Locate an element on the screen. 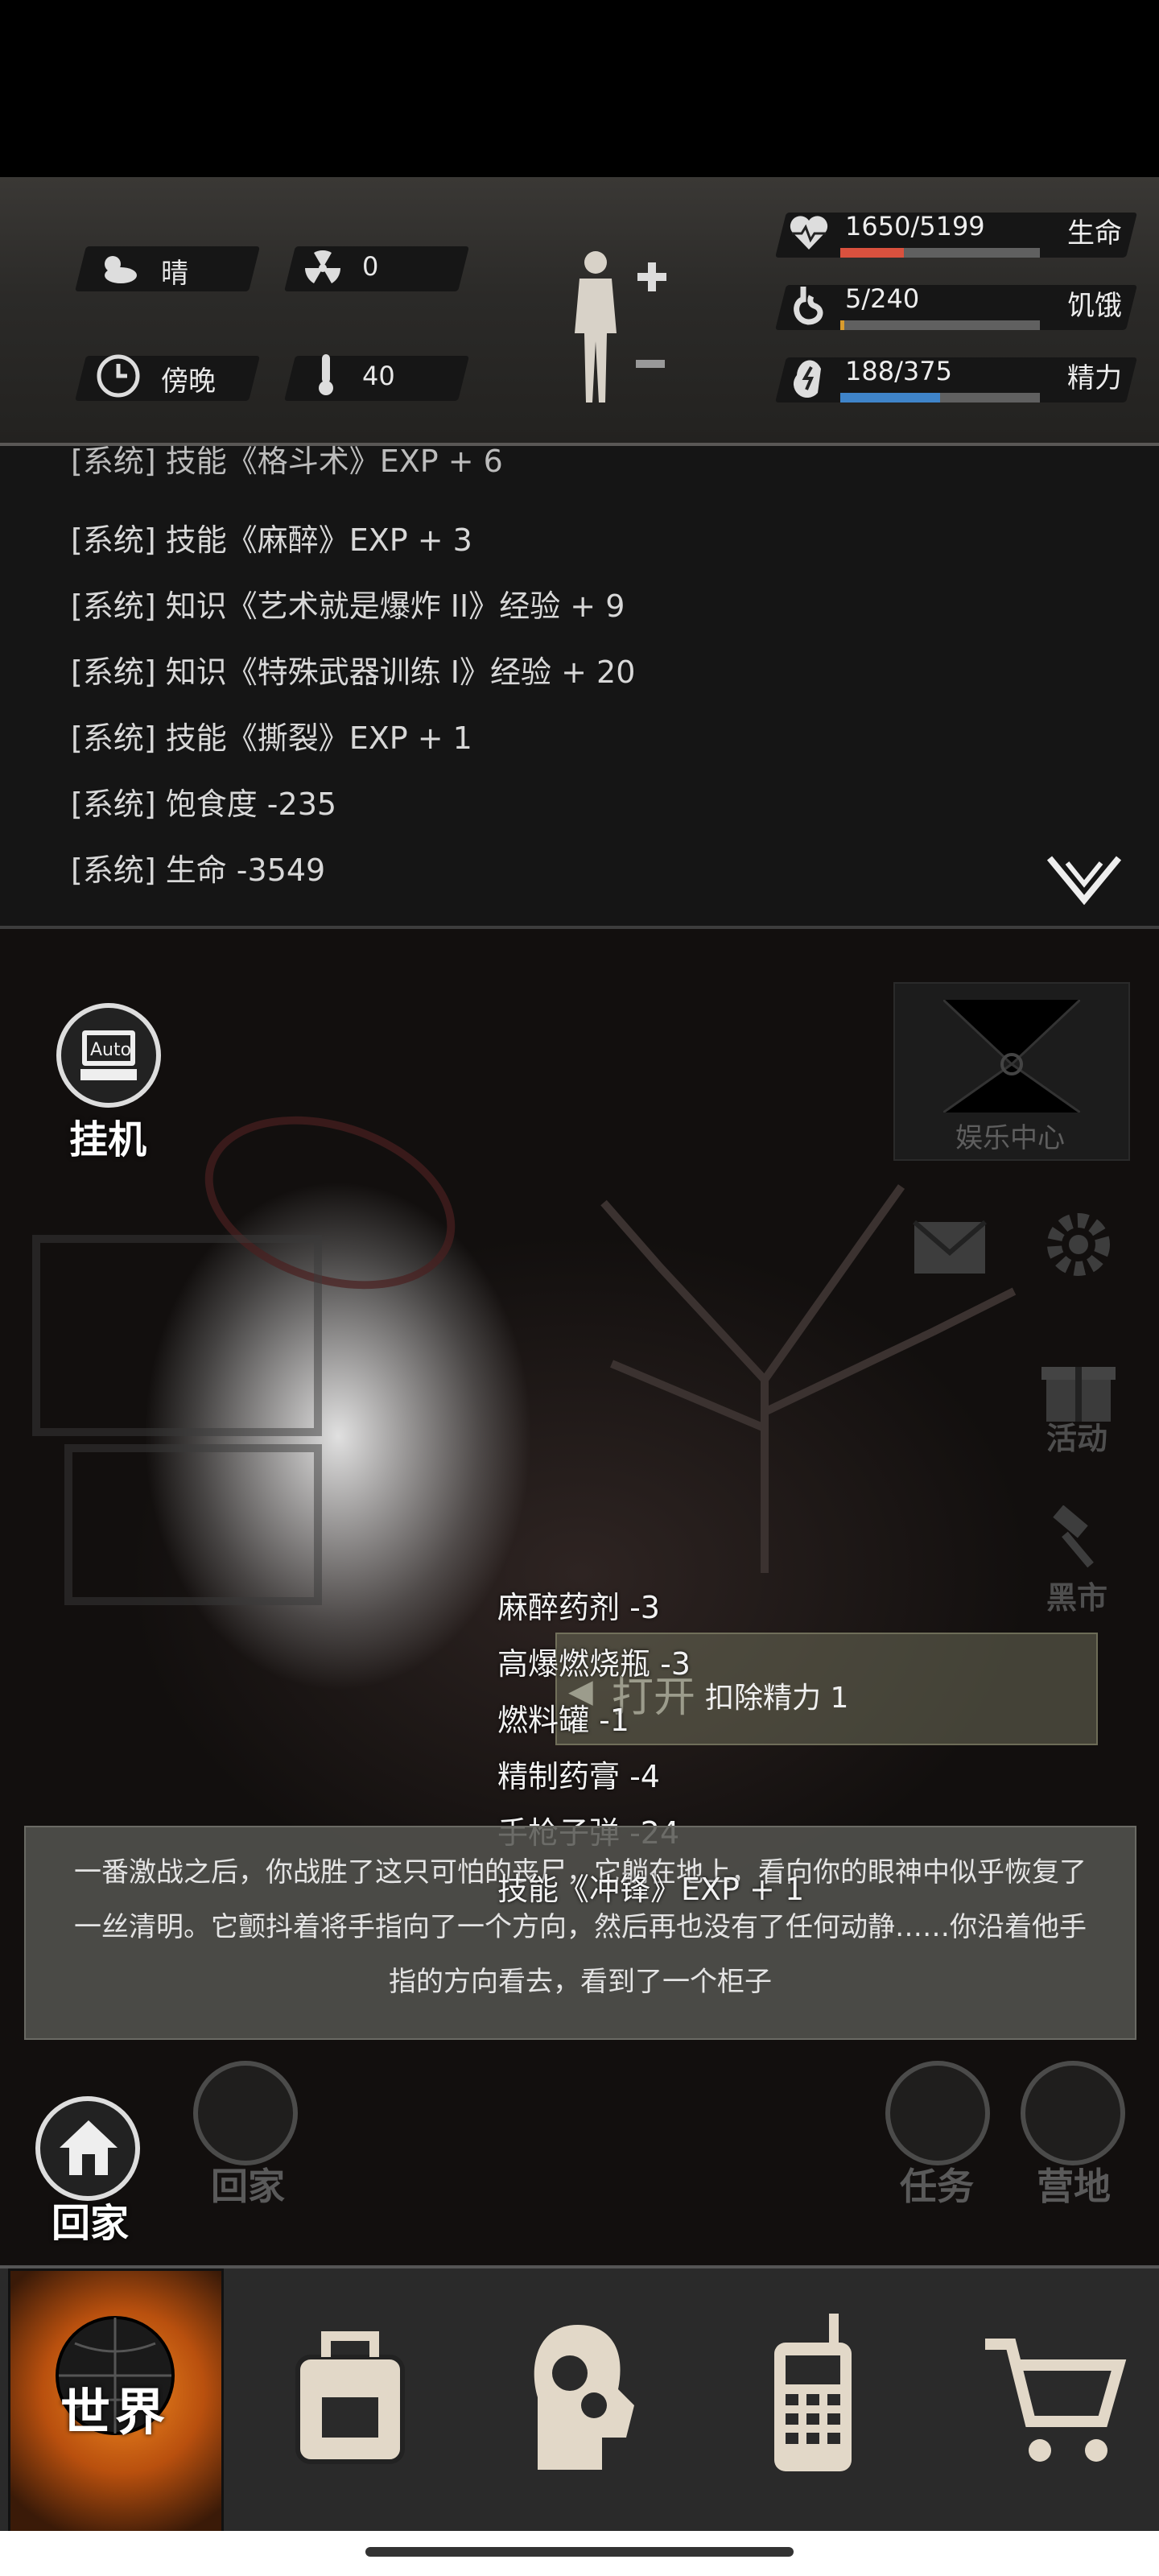 This screenshot has width=1159, height=2576. radiation-value: 0 is located at coordinates (370, 266).